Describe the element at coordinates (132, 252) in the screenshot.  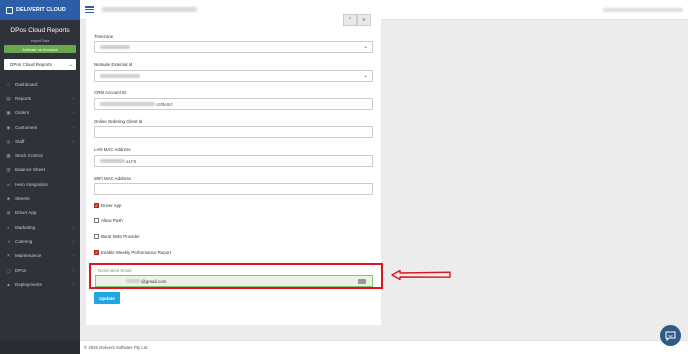
I see `weekly-report-checkbox: ✓ Enable Weekly Performance Report` at that location.